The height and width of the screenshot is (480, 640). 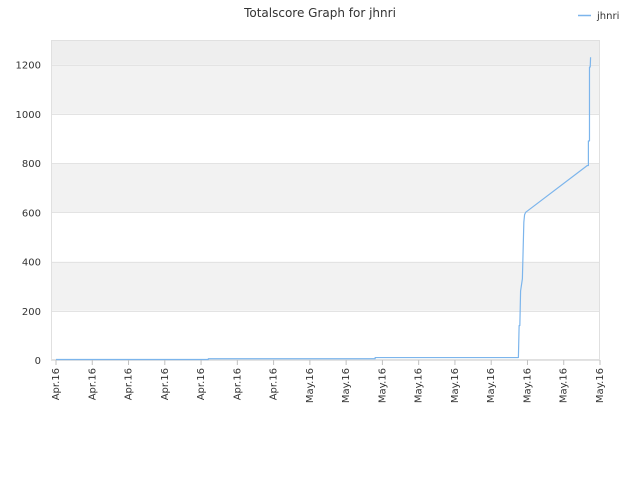 I want to click on y-tick-label: 200, so click(x=31, y=312).